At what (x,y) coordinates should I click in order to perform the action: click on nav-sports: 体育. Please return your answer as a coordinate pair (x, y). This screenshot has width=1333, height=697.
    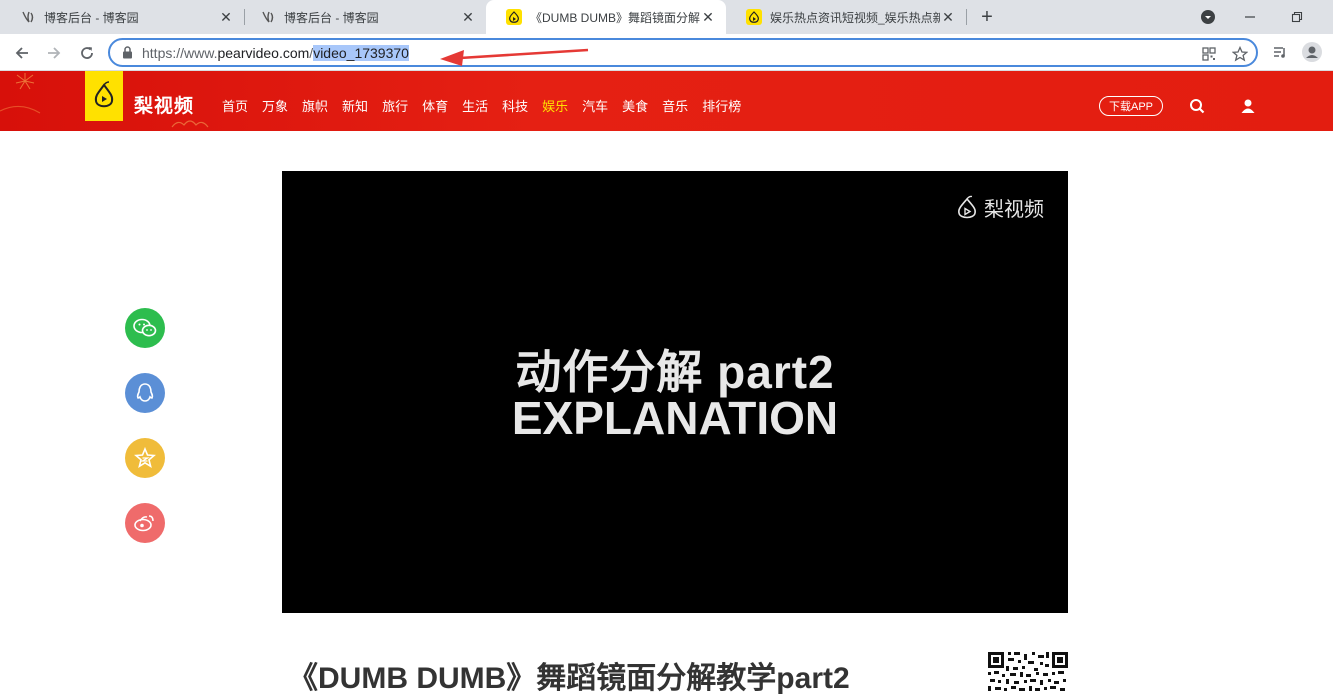
    Looking at the image, I should click on (435, 105).